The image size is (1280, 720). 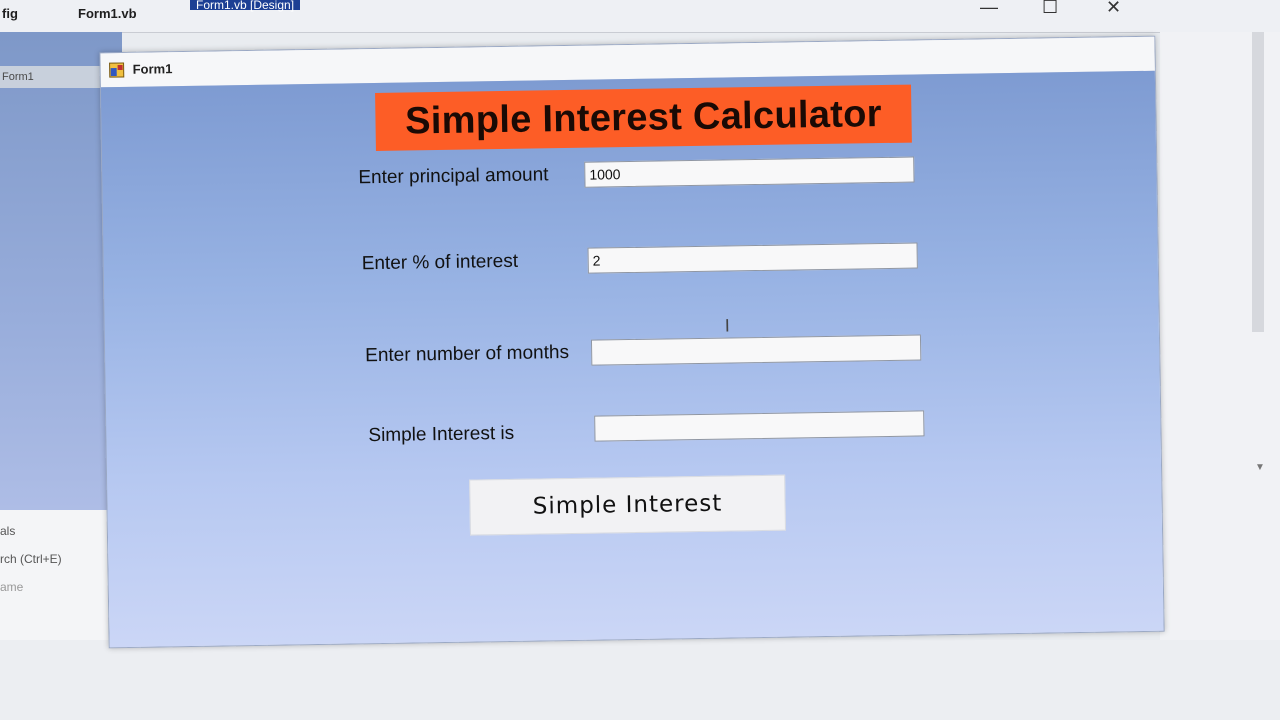 What do you see at coordinates (245, 5) in the screenshot?
I see `tab-form1-design: Form1.vb [Design]` at bounding box center [245, 5].